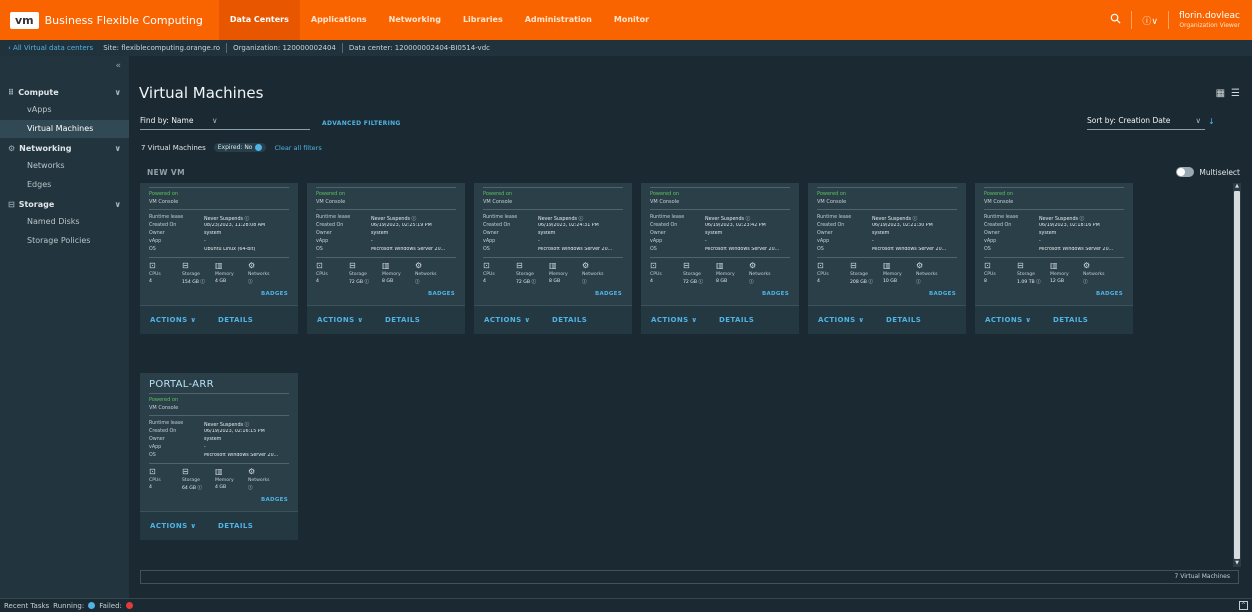  I want to click on card-view-icon: ▦, so click(1220, 93).